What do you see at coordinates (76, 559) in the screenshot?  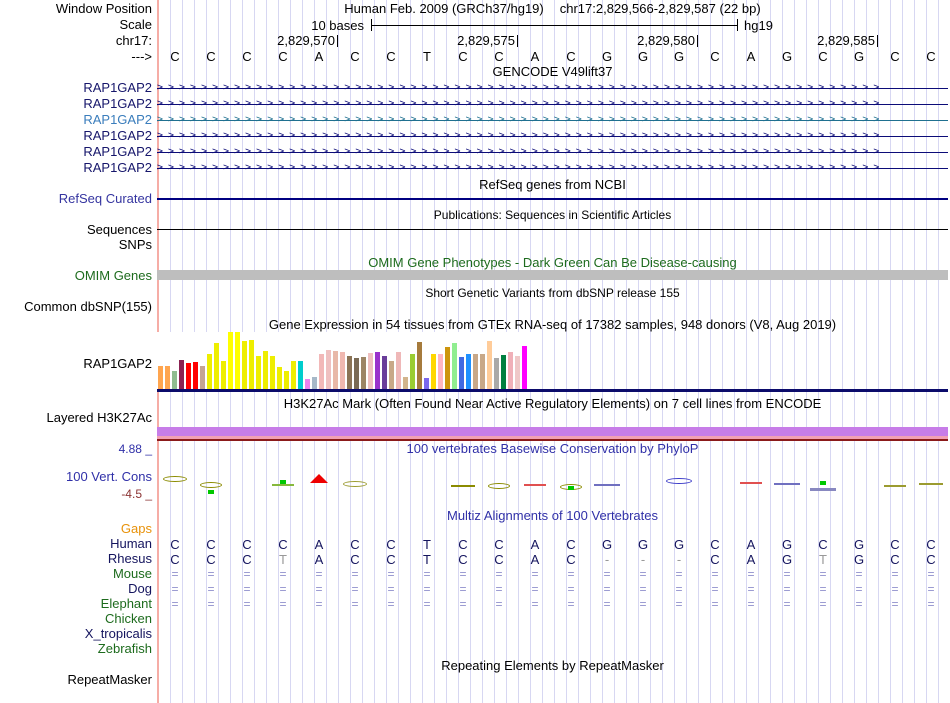 I see `species-label-rhesus: Rhesus` at bounding box center [76, 559].